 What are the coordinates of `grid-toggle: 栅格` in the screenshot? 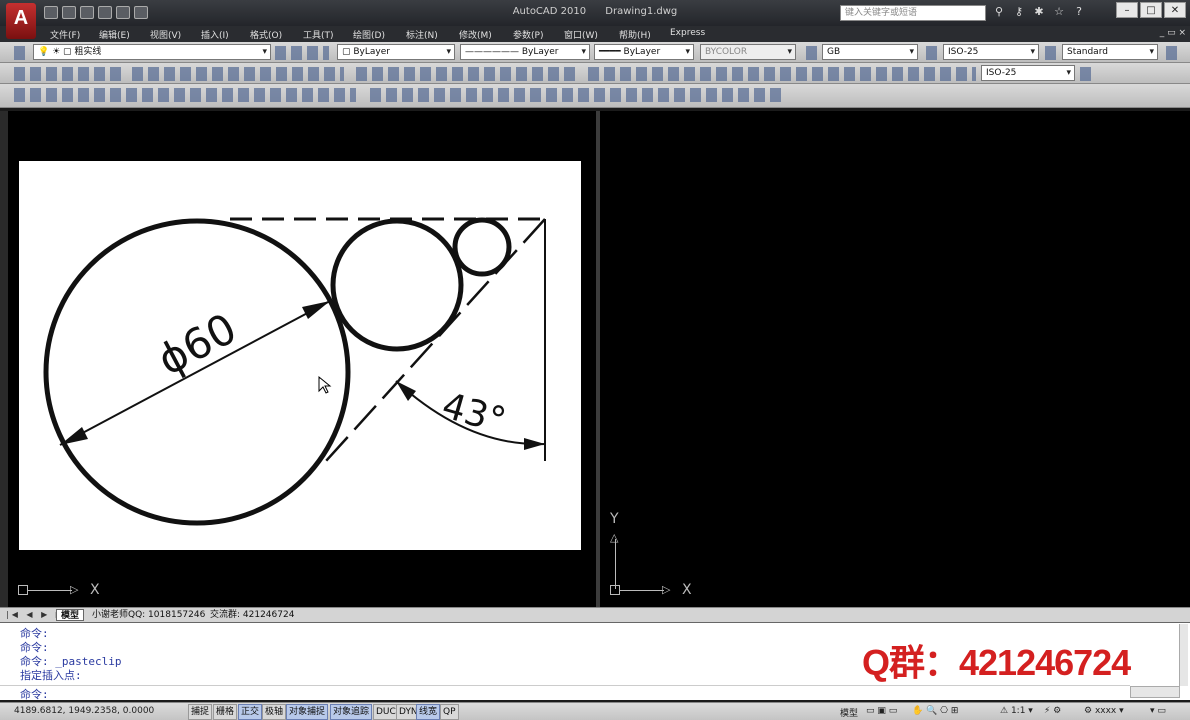 It's located at (225, 712).